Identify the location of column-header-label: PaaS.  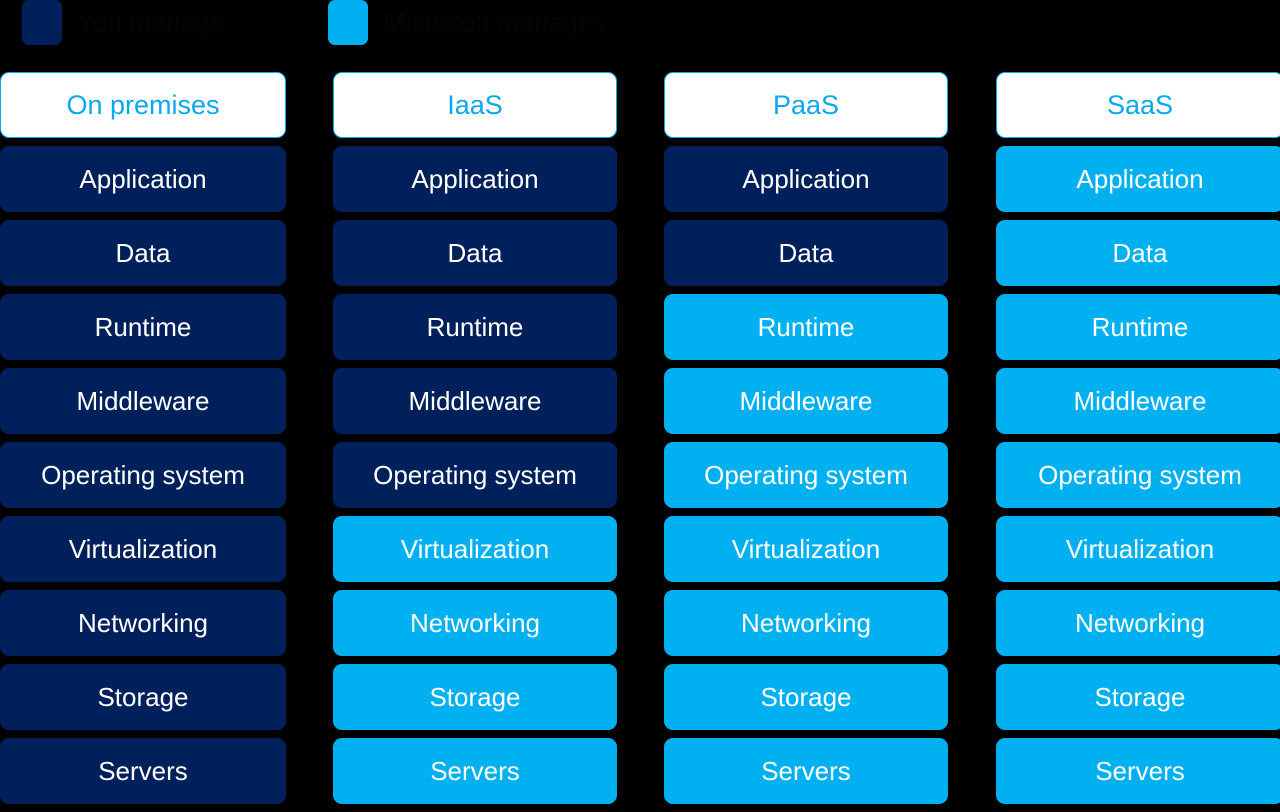
(806, 104).